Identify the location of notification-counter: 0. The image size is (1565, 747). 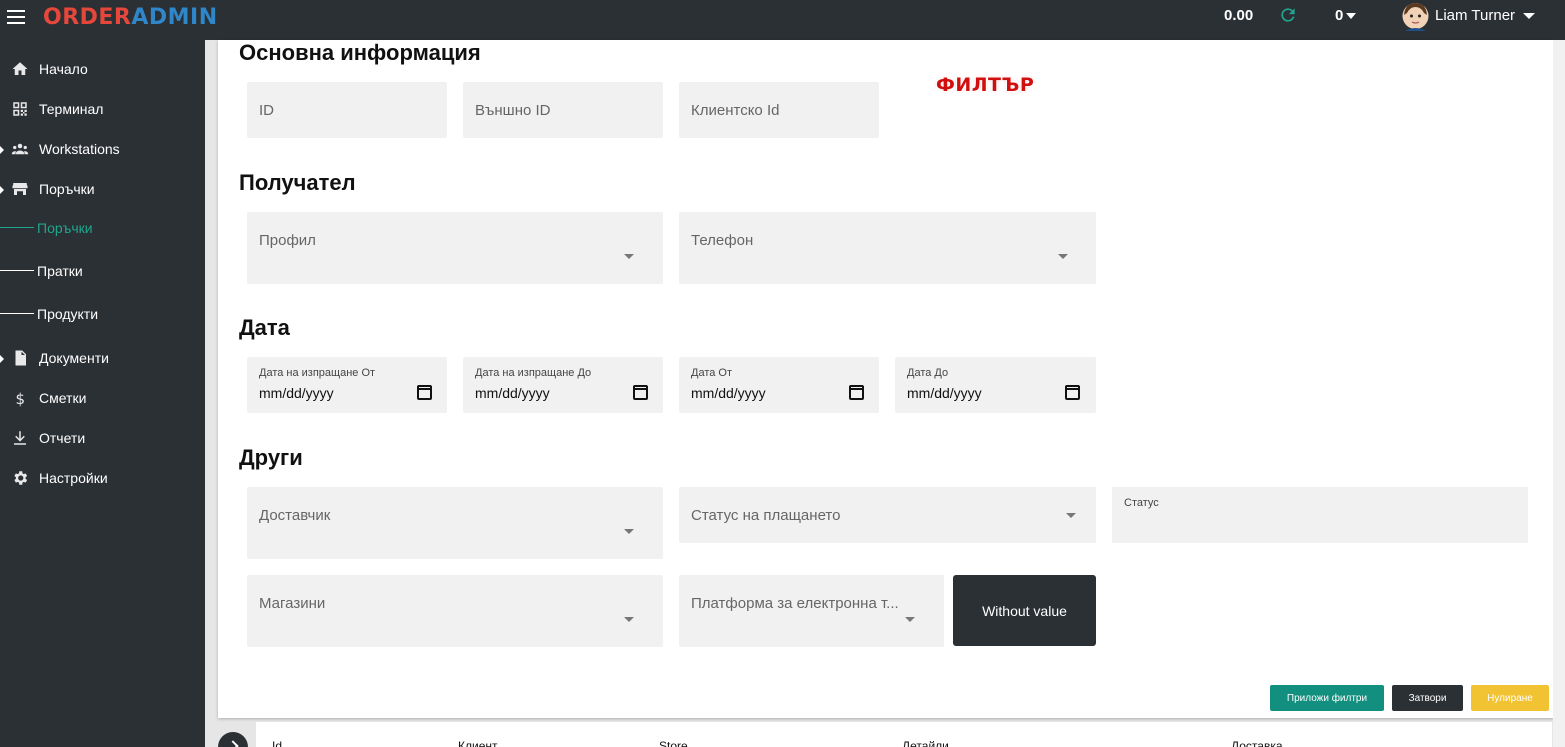
(1346, 15).